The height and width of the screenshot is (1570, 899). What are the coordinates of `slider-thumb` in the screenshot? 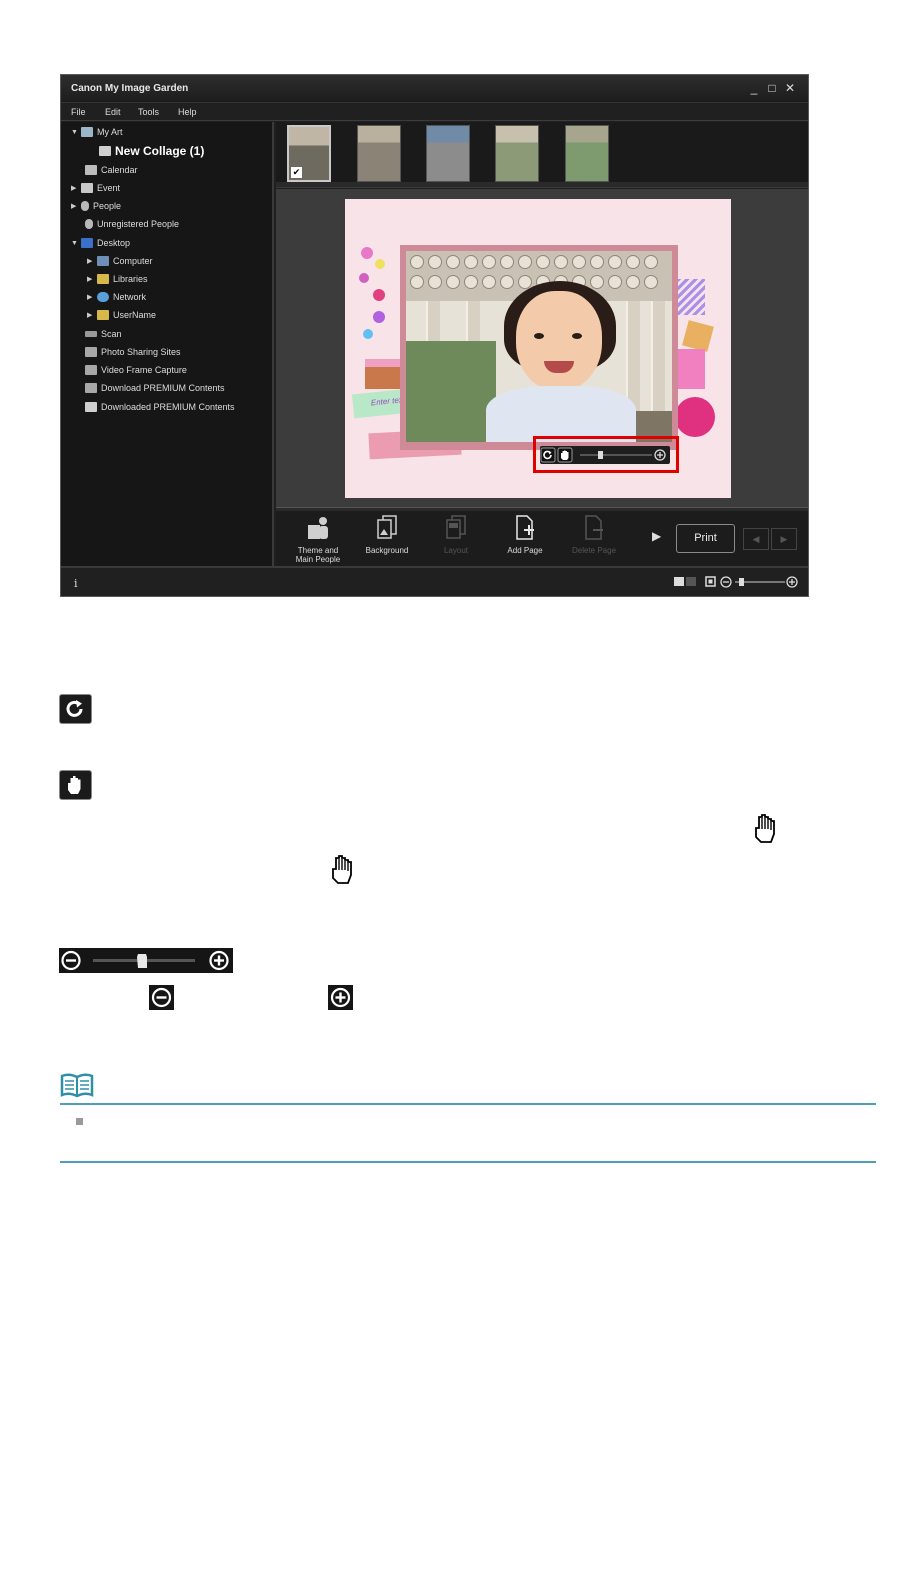 It's located at (142, 961).